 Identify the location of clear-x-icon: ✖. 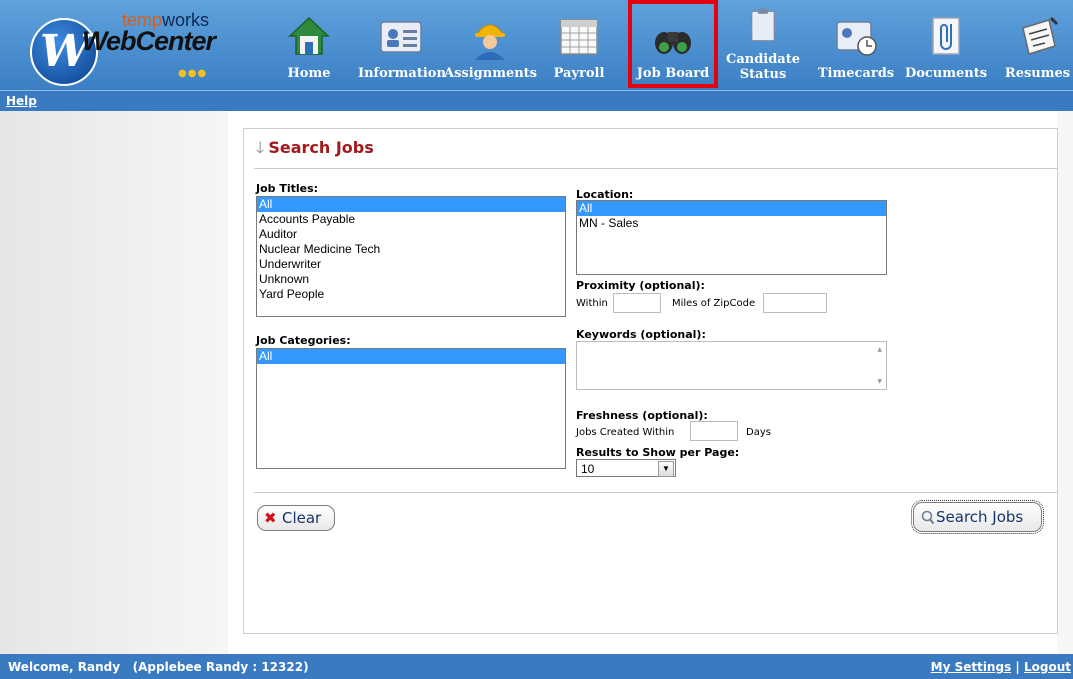
(270, 518).